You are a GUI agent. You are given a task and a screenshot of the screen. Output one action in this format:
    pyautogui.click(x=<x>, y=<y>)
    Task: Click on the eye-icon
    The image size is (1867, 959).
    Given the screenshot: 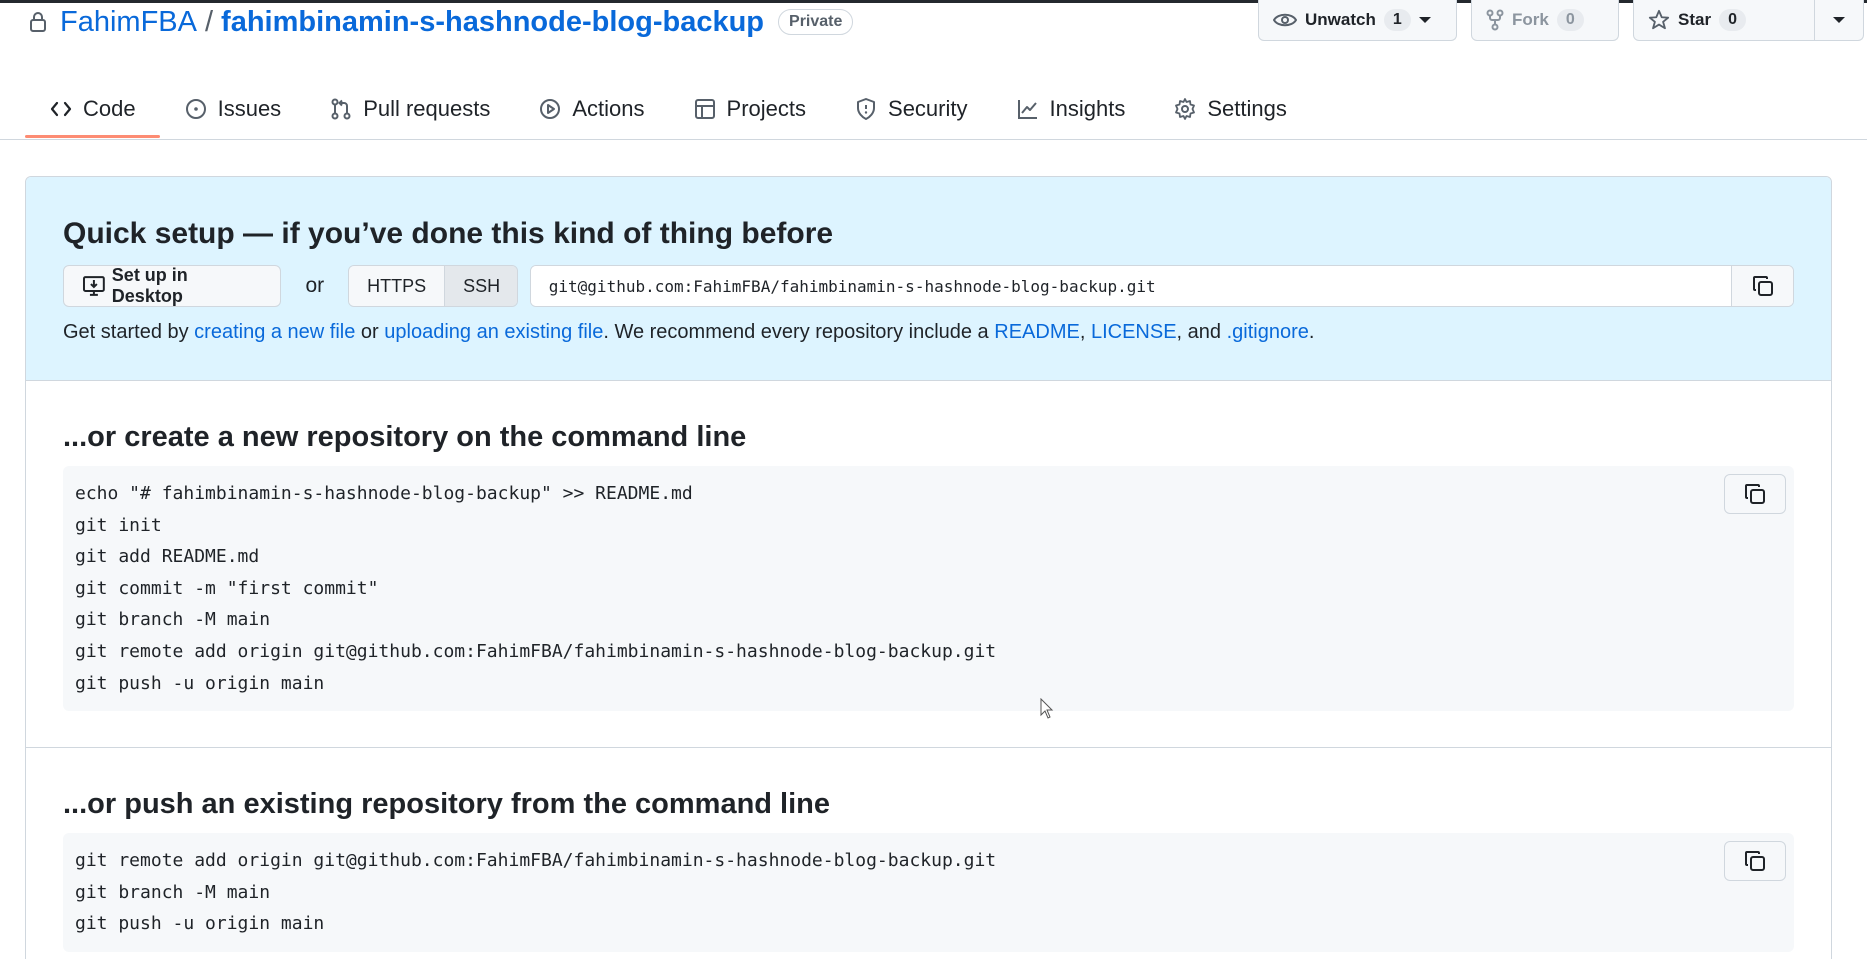 What is the action you would take?
    pyautogui.click(x=1285, y=20)
    